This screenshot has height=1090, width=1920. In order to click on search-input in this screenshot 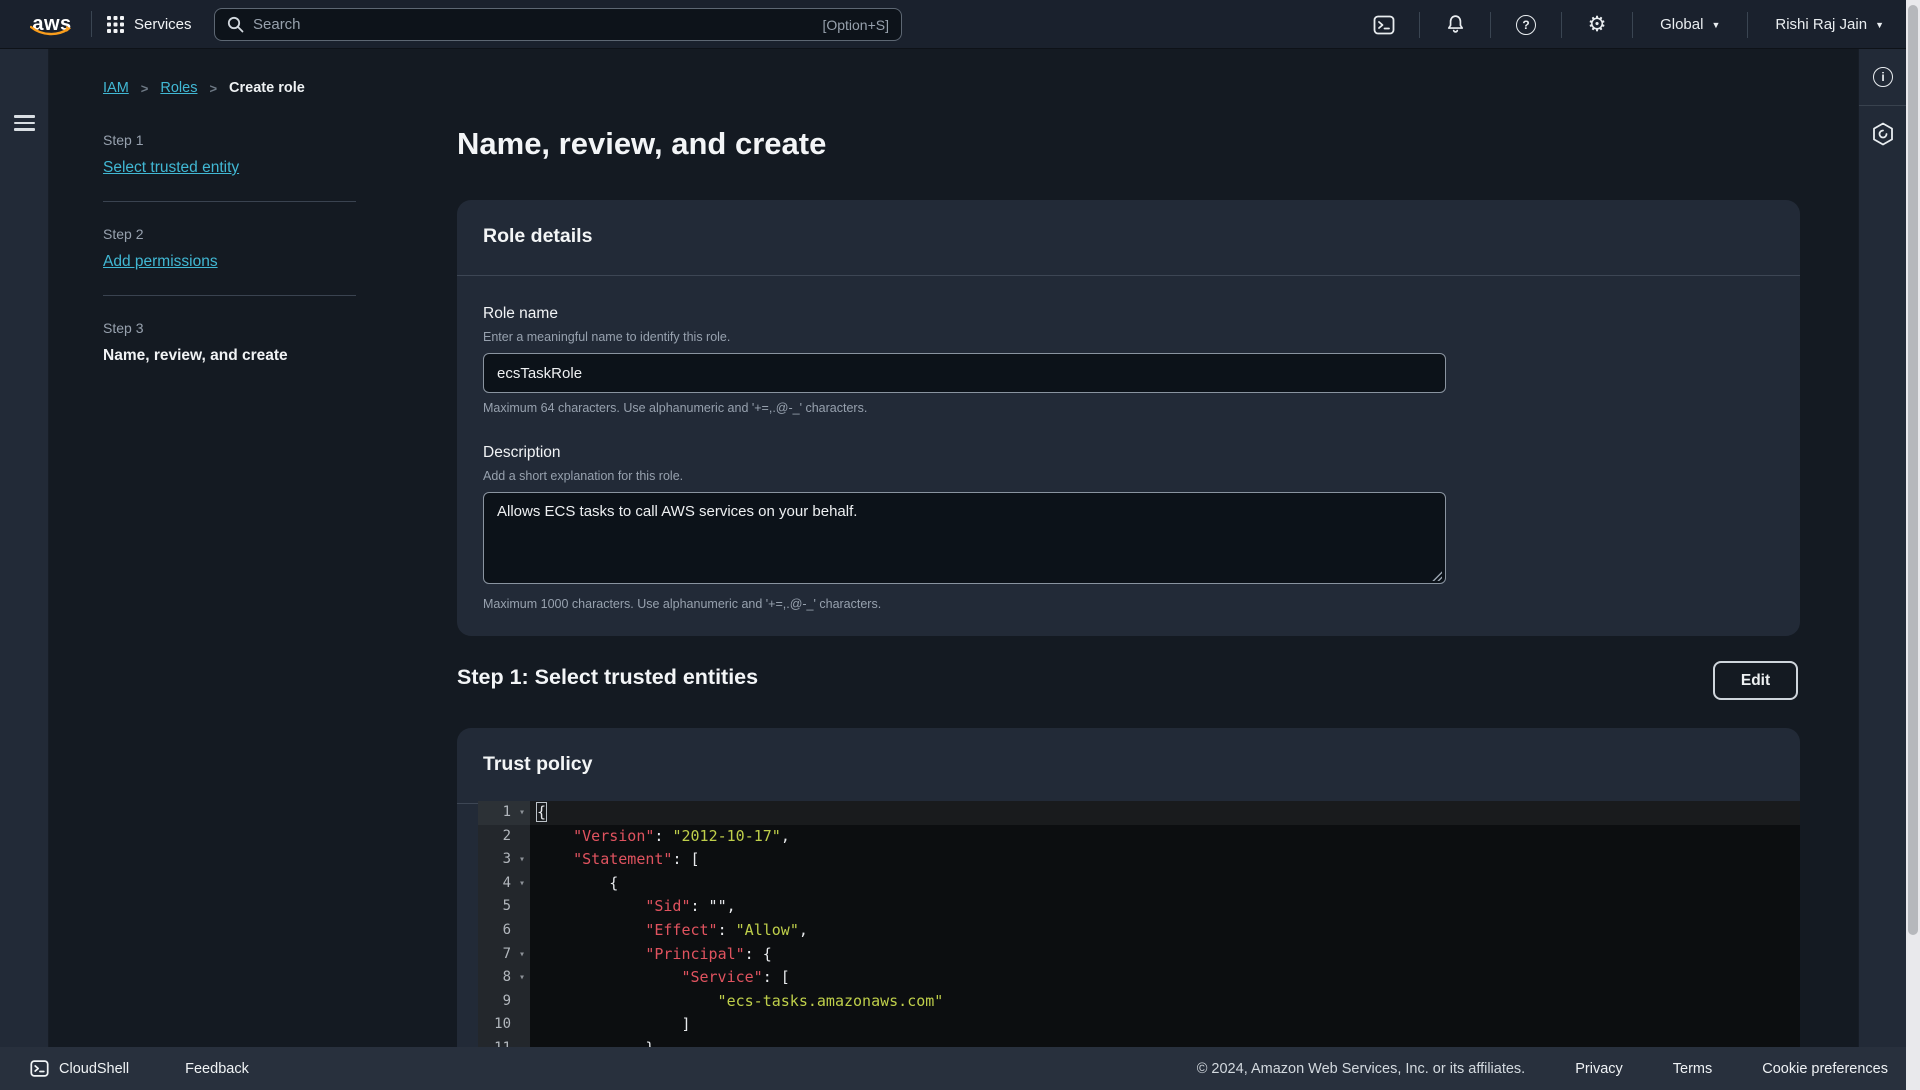, I will do `click(533, 24)`.